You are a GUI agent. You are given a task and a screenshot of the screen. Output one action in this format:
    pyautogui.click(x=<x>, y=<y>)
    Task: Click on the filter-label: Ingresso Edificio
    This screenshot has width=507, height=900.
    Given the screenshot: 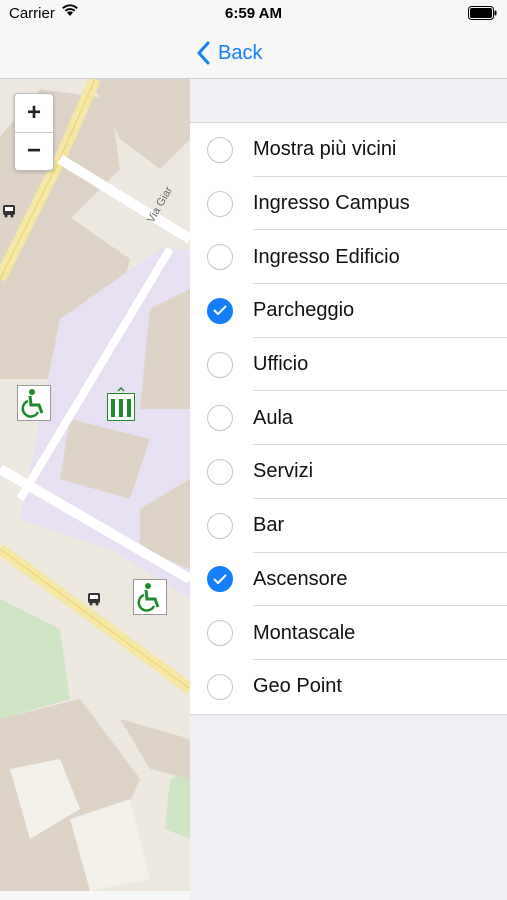 What is the action you would take?
    pyautogui.click(x=326, y=256)
    